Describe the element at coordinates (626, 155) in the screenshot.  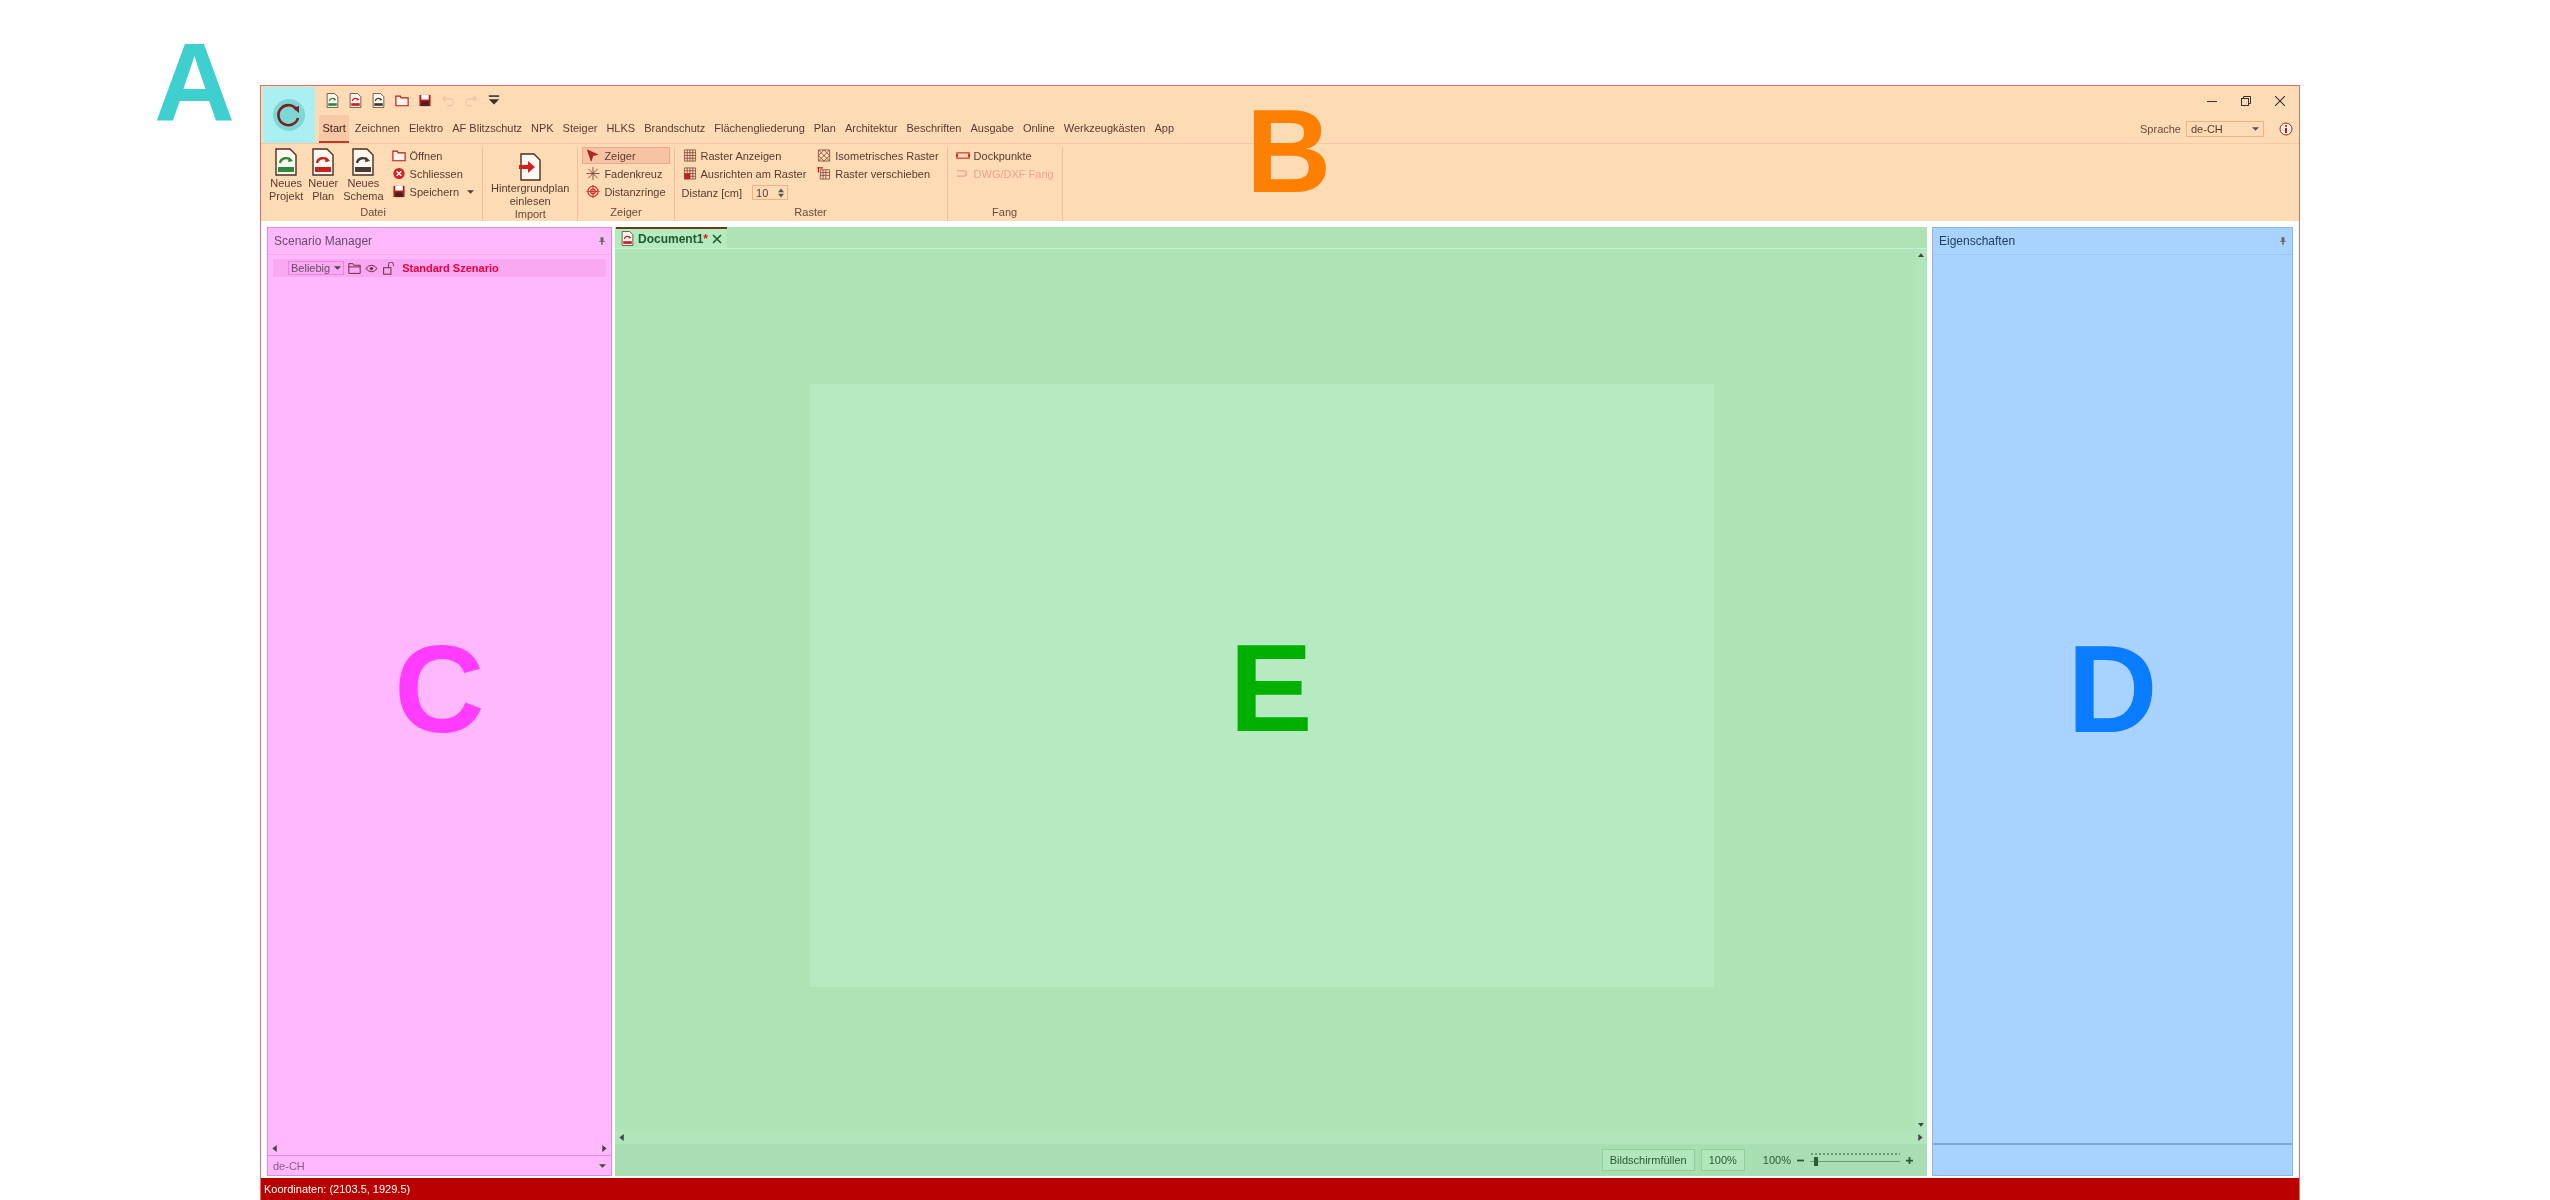
I see `ribbon-button: Zeiger` at that location.